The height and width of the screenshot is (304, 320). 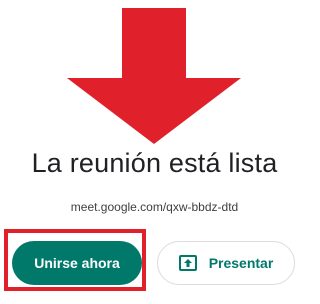 I want to click on join-now-button: Unirse ahora, so click(x=77, y=263).